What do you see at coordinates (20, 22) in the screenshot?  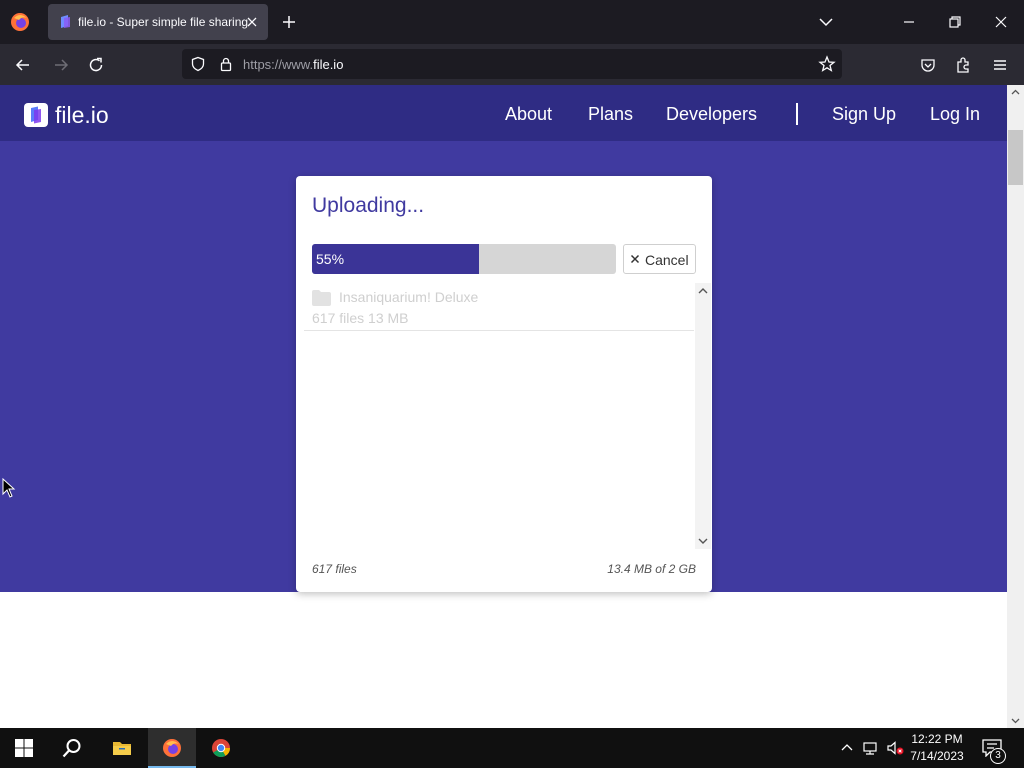 I see `firefox-logo-icon` at bounding box center [20, 22].